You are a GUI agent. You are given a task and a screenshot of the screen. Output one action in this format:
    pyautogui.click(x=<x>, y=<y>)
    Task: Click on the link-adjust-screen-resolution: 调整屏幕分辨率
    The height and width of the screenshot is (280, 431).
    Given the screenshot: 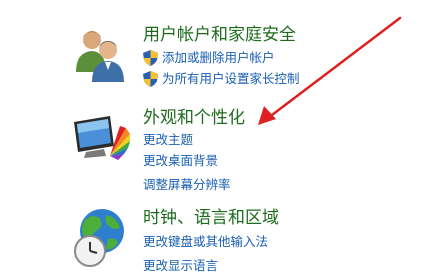 What is the action you would take?
    pyautogui.click(x=187, y=185)
    